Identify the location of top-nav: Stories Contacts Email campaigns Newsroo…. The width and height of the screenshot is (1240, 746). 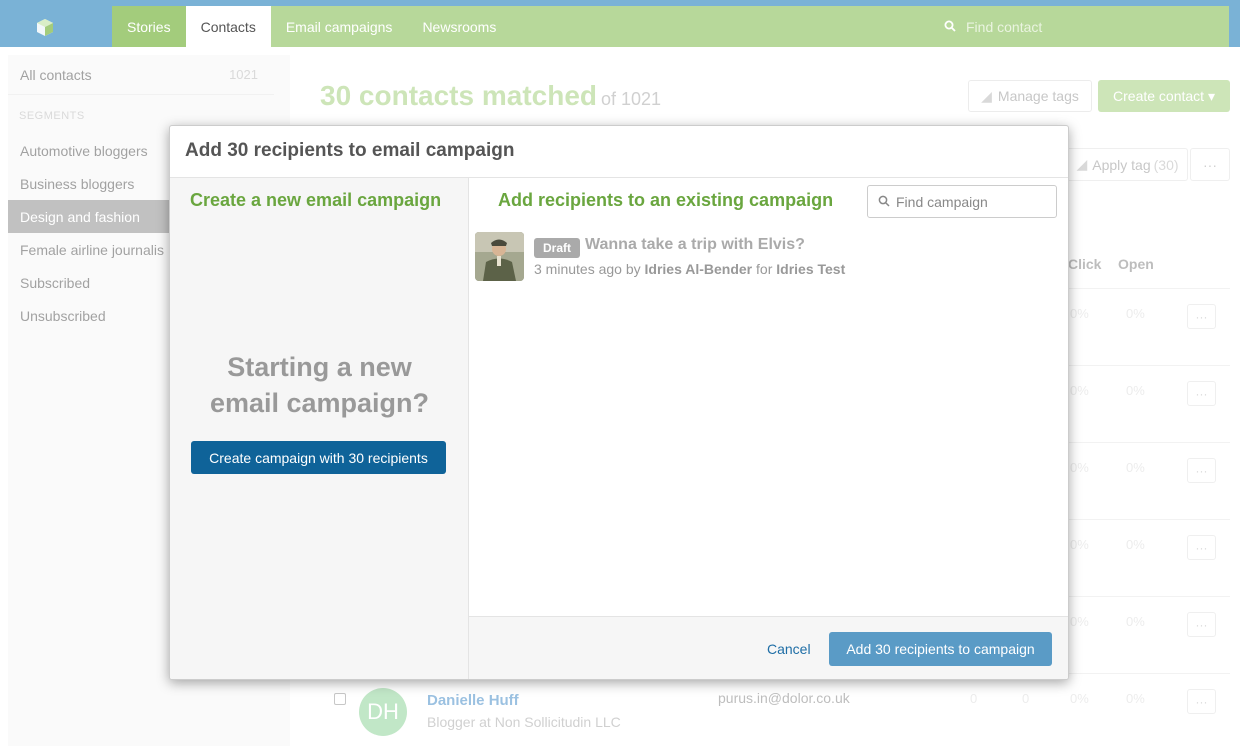
(620, 23).